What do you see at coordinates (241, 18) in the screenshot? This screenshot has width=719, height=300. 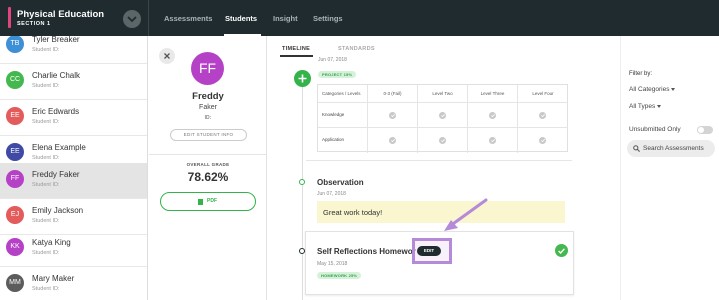 I see `nav-students: Students` at bounding box center [241, 18].